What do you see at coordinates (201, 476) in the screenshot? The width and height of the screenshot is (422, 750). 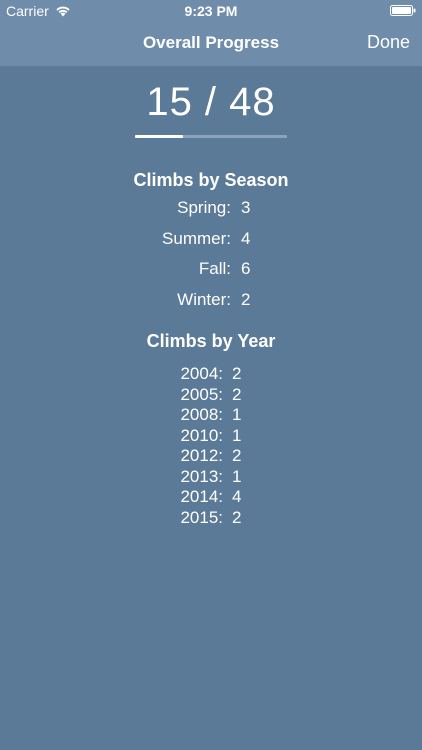 I see `year-label: 2013:` at bounding box center [201, 476].